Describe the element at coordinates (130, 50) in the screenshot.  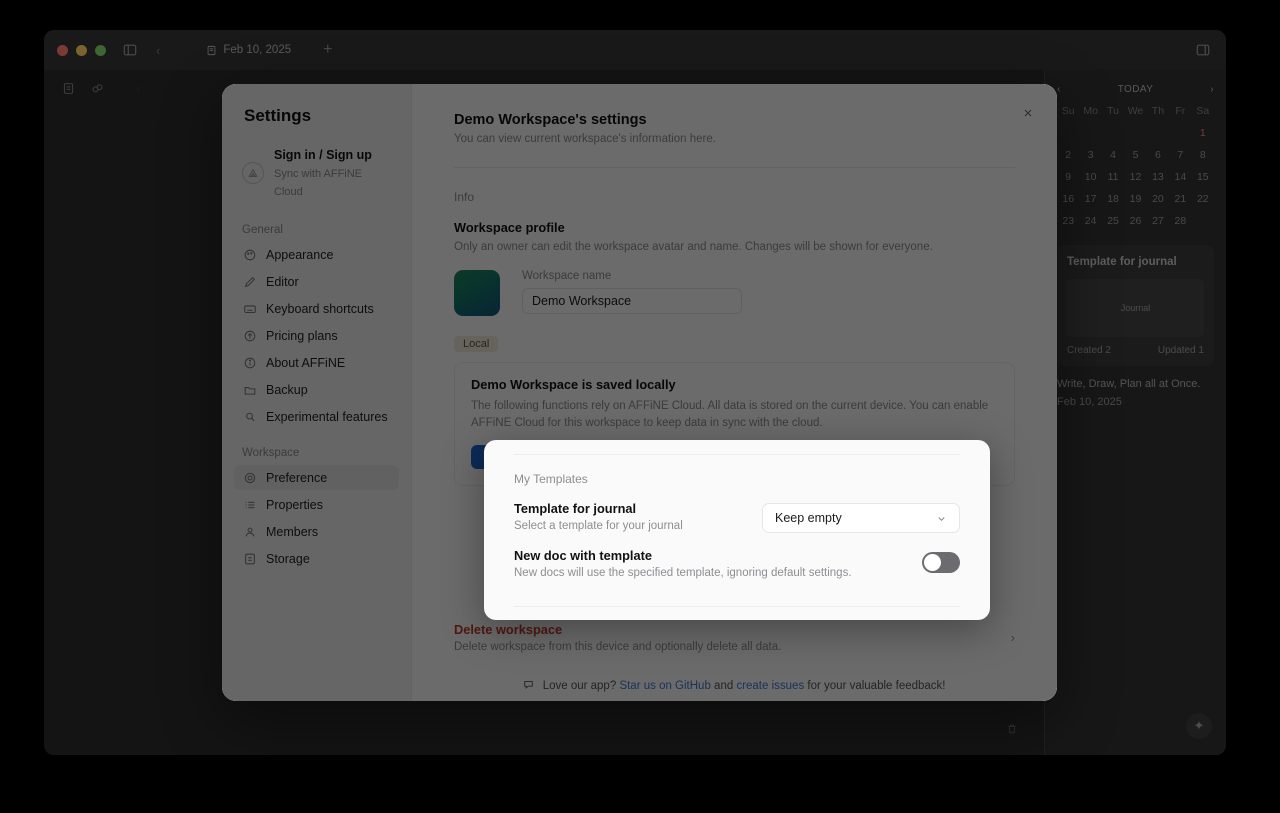
I see `toggle-sidebar-icon` at that location.